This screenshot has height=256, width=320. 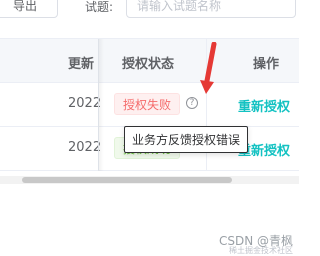 What do you see at coordinates (81, 64) in the screenshot?
I see `header-update: 更新` at bounding box center [81, 64].